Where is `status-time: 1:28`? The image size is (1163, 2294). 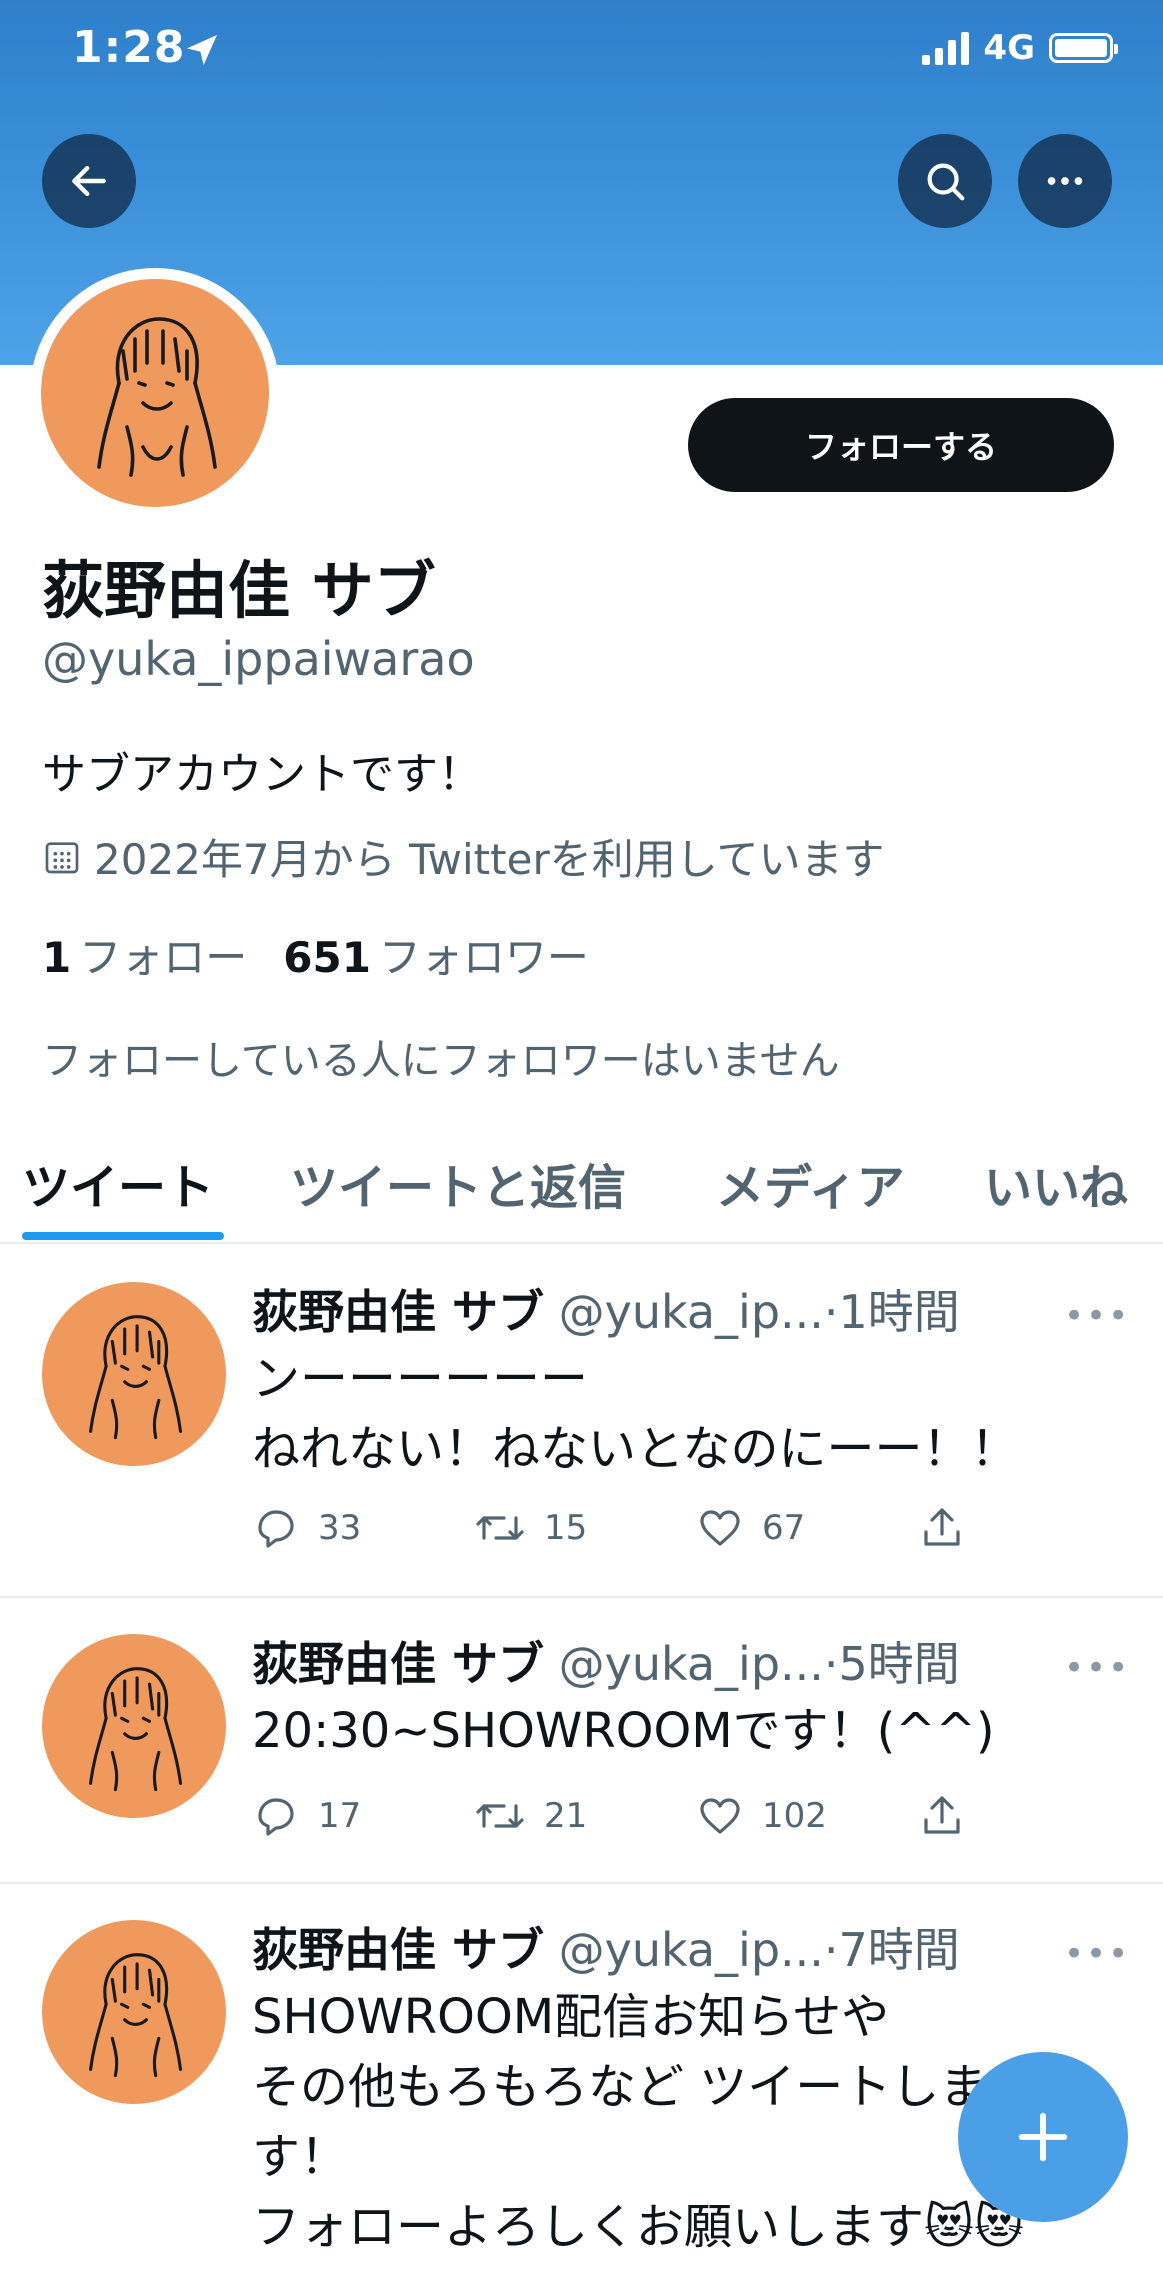 status-time: 1:28 is located at coordinates (129, 47).